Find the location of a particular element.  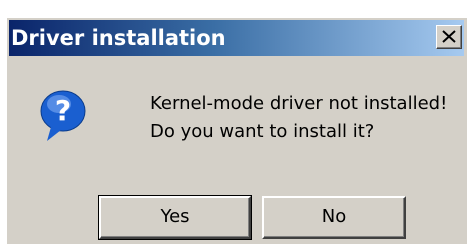

message-line-2: Do you want to install it? is located at coordinates (262, 131).